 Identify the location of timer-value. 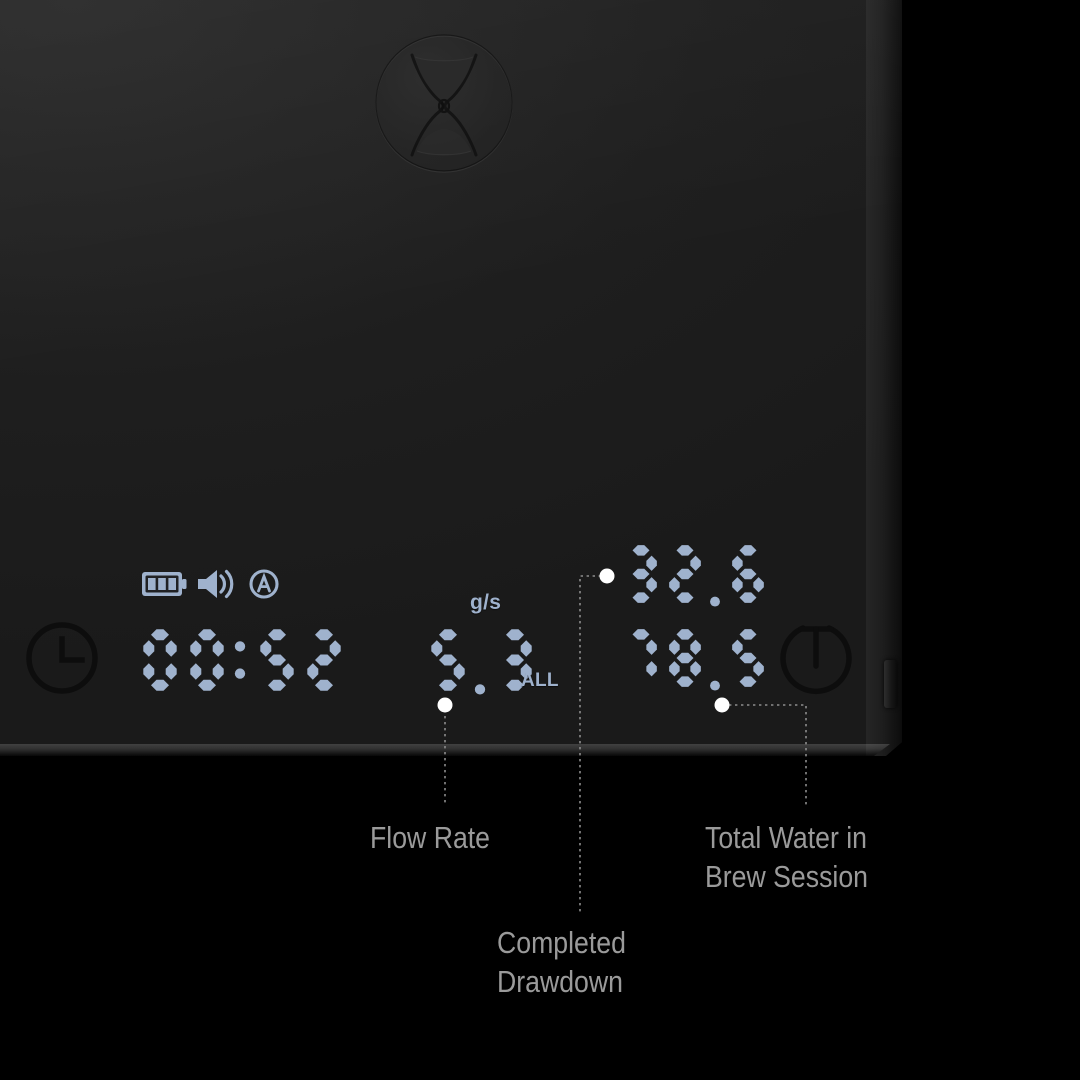
(242, 660).